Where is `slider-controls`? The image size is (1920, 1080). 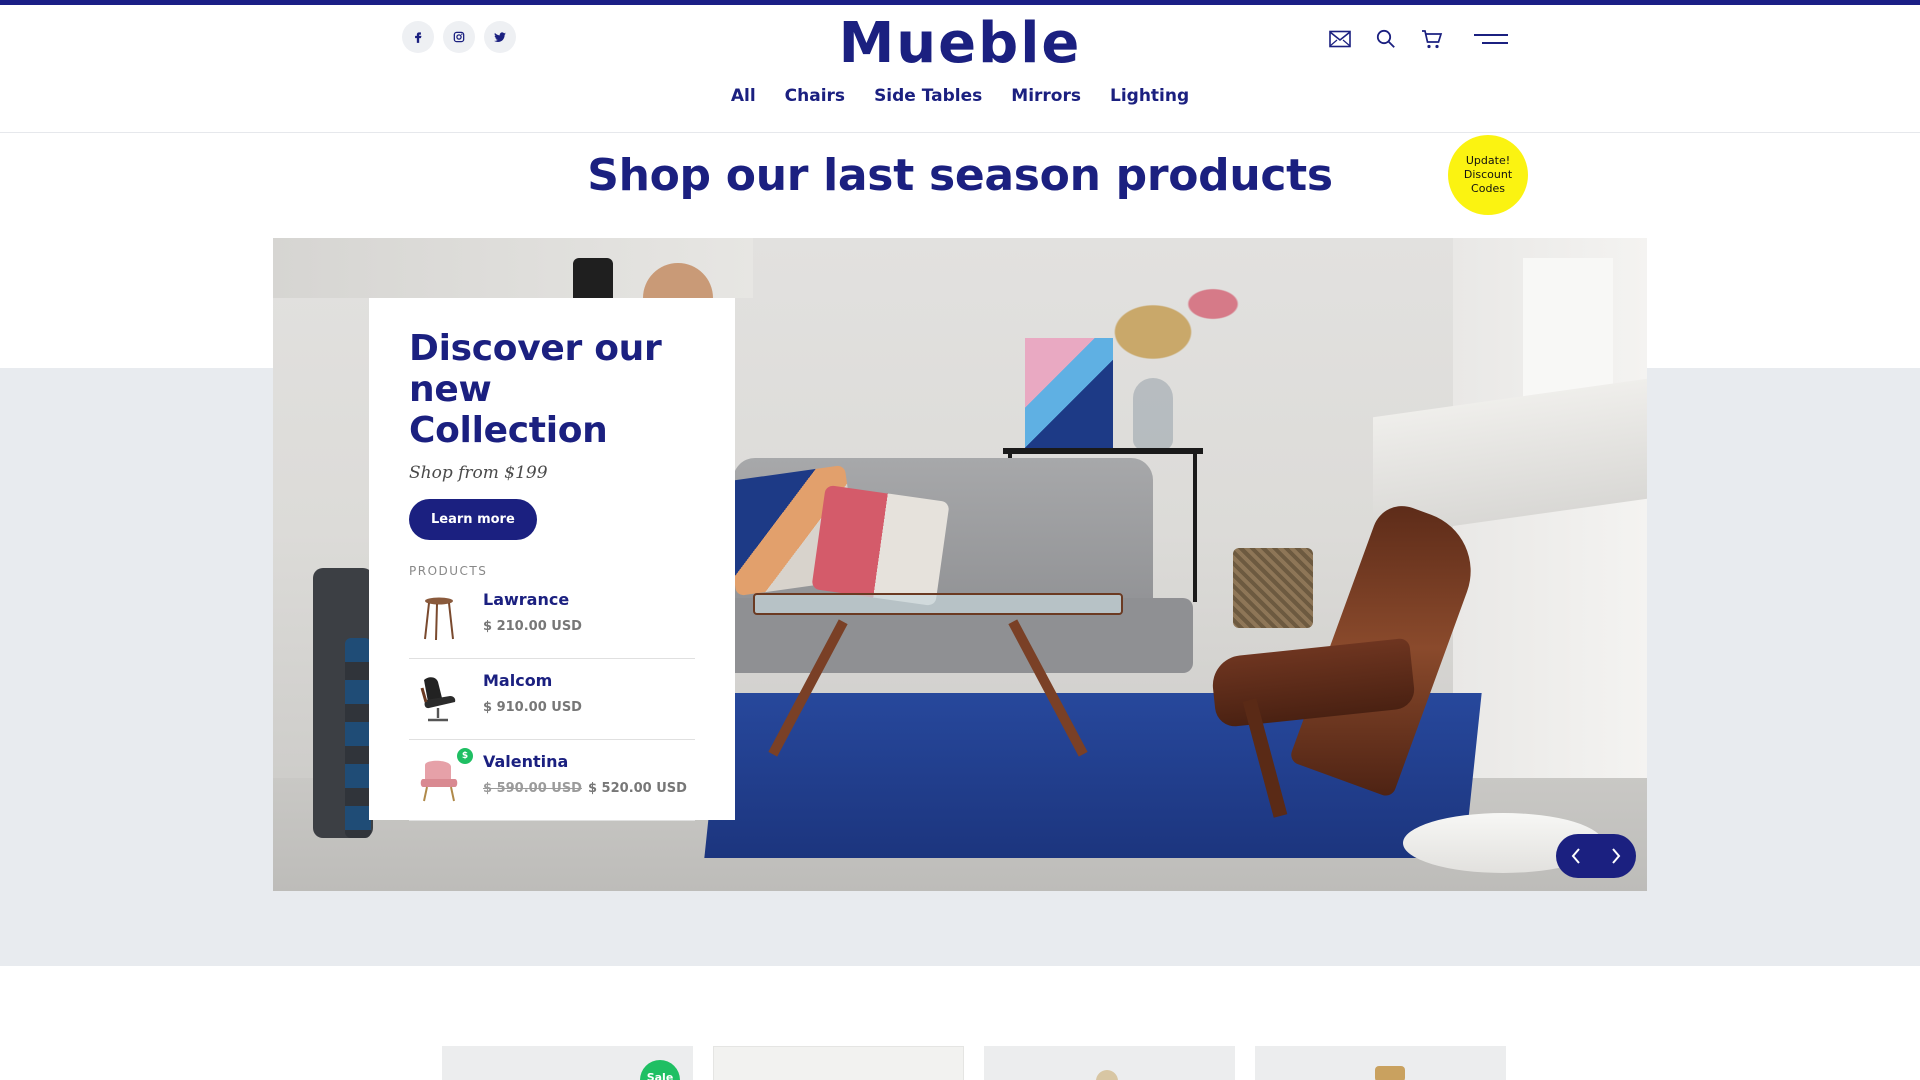 slider-controls is located at coordinates (1596, 856).